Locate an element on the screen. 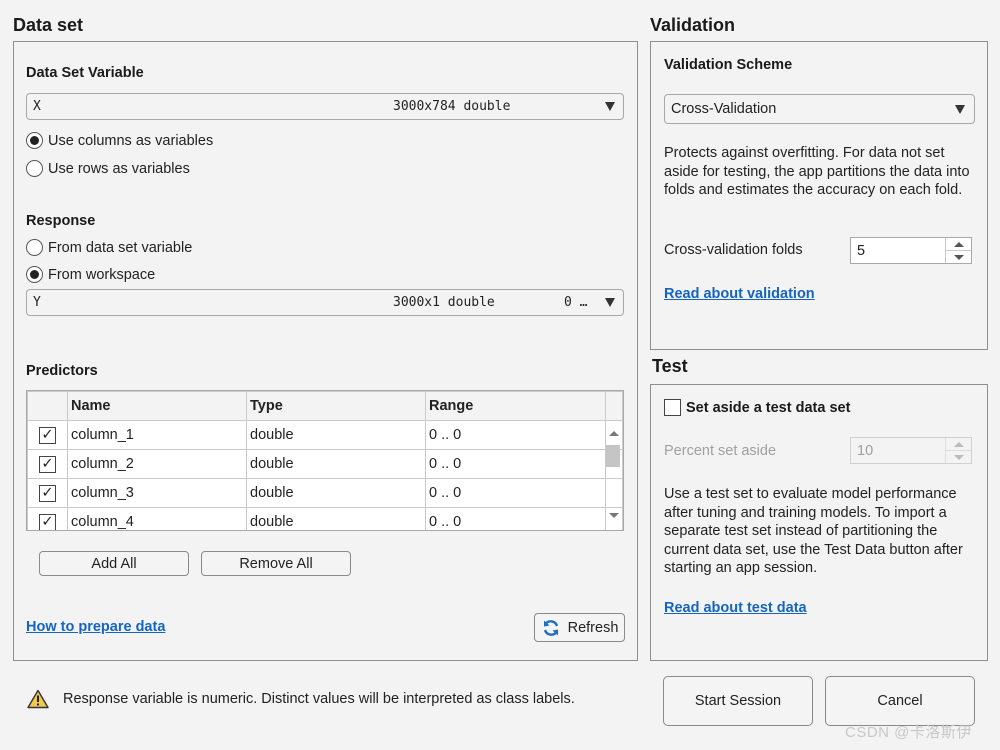 The height and width of the screenshot is (750, 1000). response-variable-name: Y is located at coordinates (37, 302).